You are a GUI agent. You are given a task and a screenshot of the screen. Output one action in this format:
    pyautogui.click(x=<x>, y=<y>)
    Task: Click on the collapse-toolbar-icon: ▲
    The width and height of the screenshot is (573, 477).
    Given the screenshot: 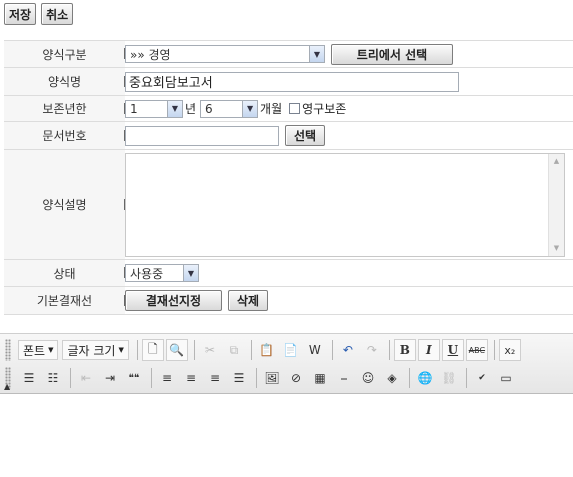 What is the action you would take?
    pyautogui.click(x=7, y=386)
    